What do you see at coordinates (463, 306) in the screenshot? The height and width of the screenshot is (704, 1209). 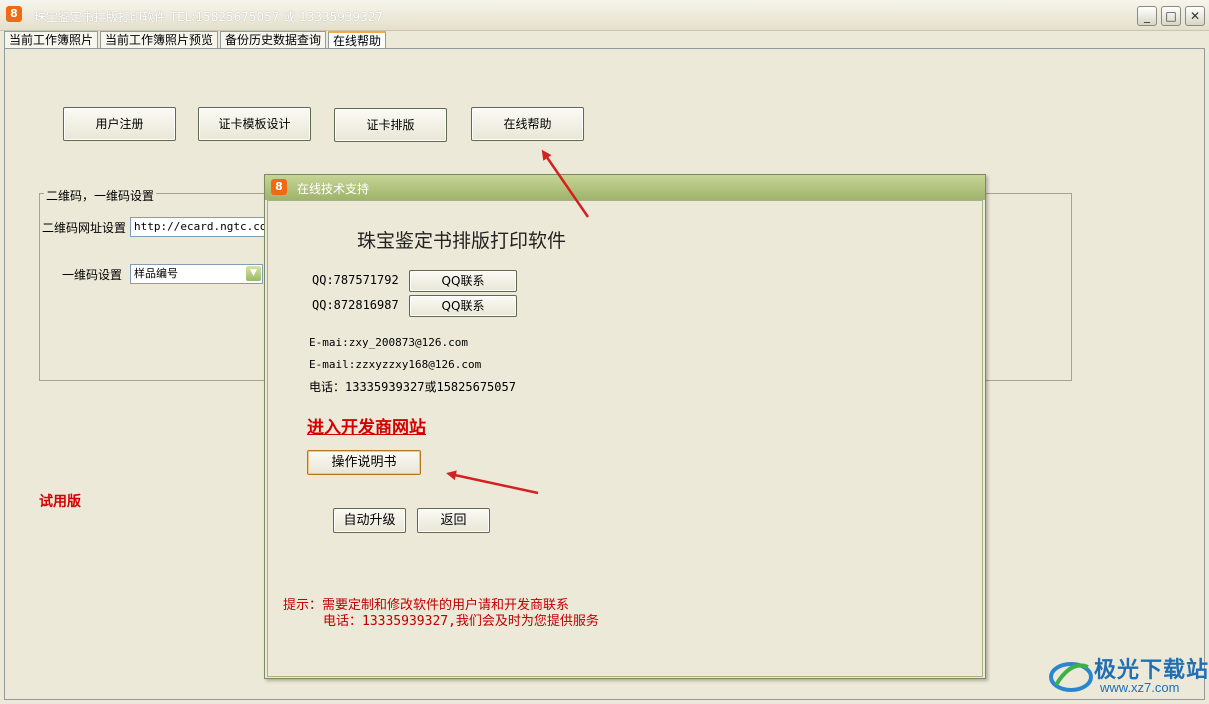 I see `qq2-contact-button: QQ联系` at bounding box center [463, 306].